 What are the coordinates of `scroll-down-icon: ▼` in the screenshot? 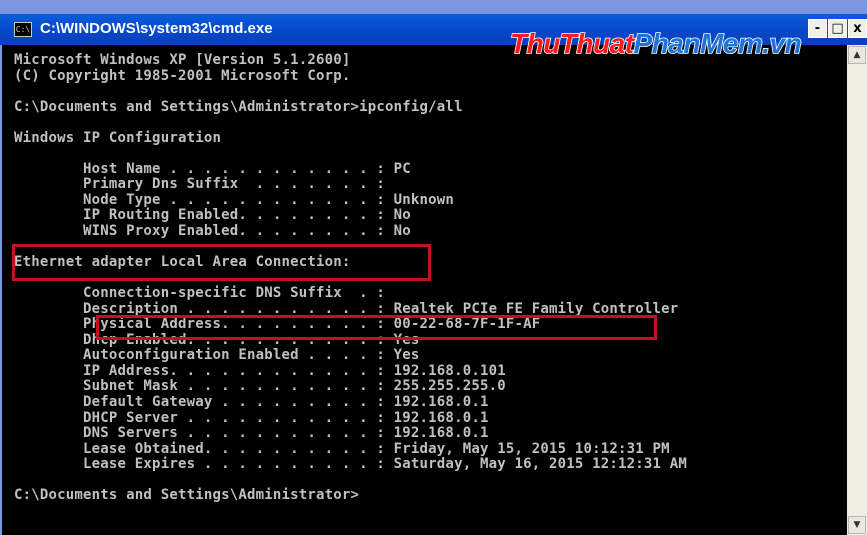 It's located at (857, 525).